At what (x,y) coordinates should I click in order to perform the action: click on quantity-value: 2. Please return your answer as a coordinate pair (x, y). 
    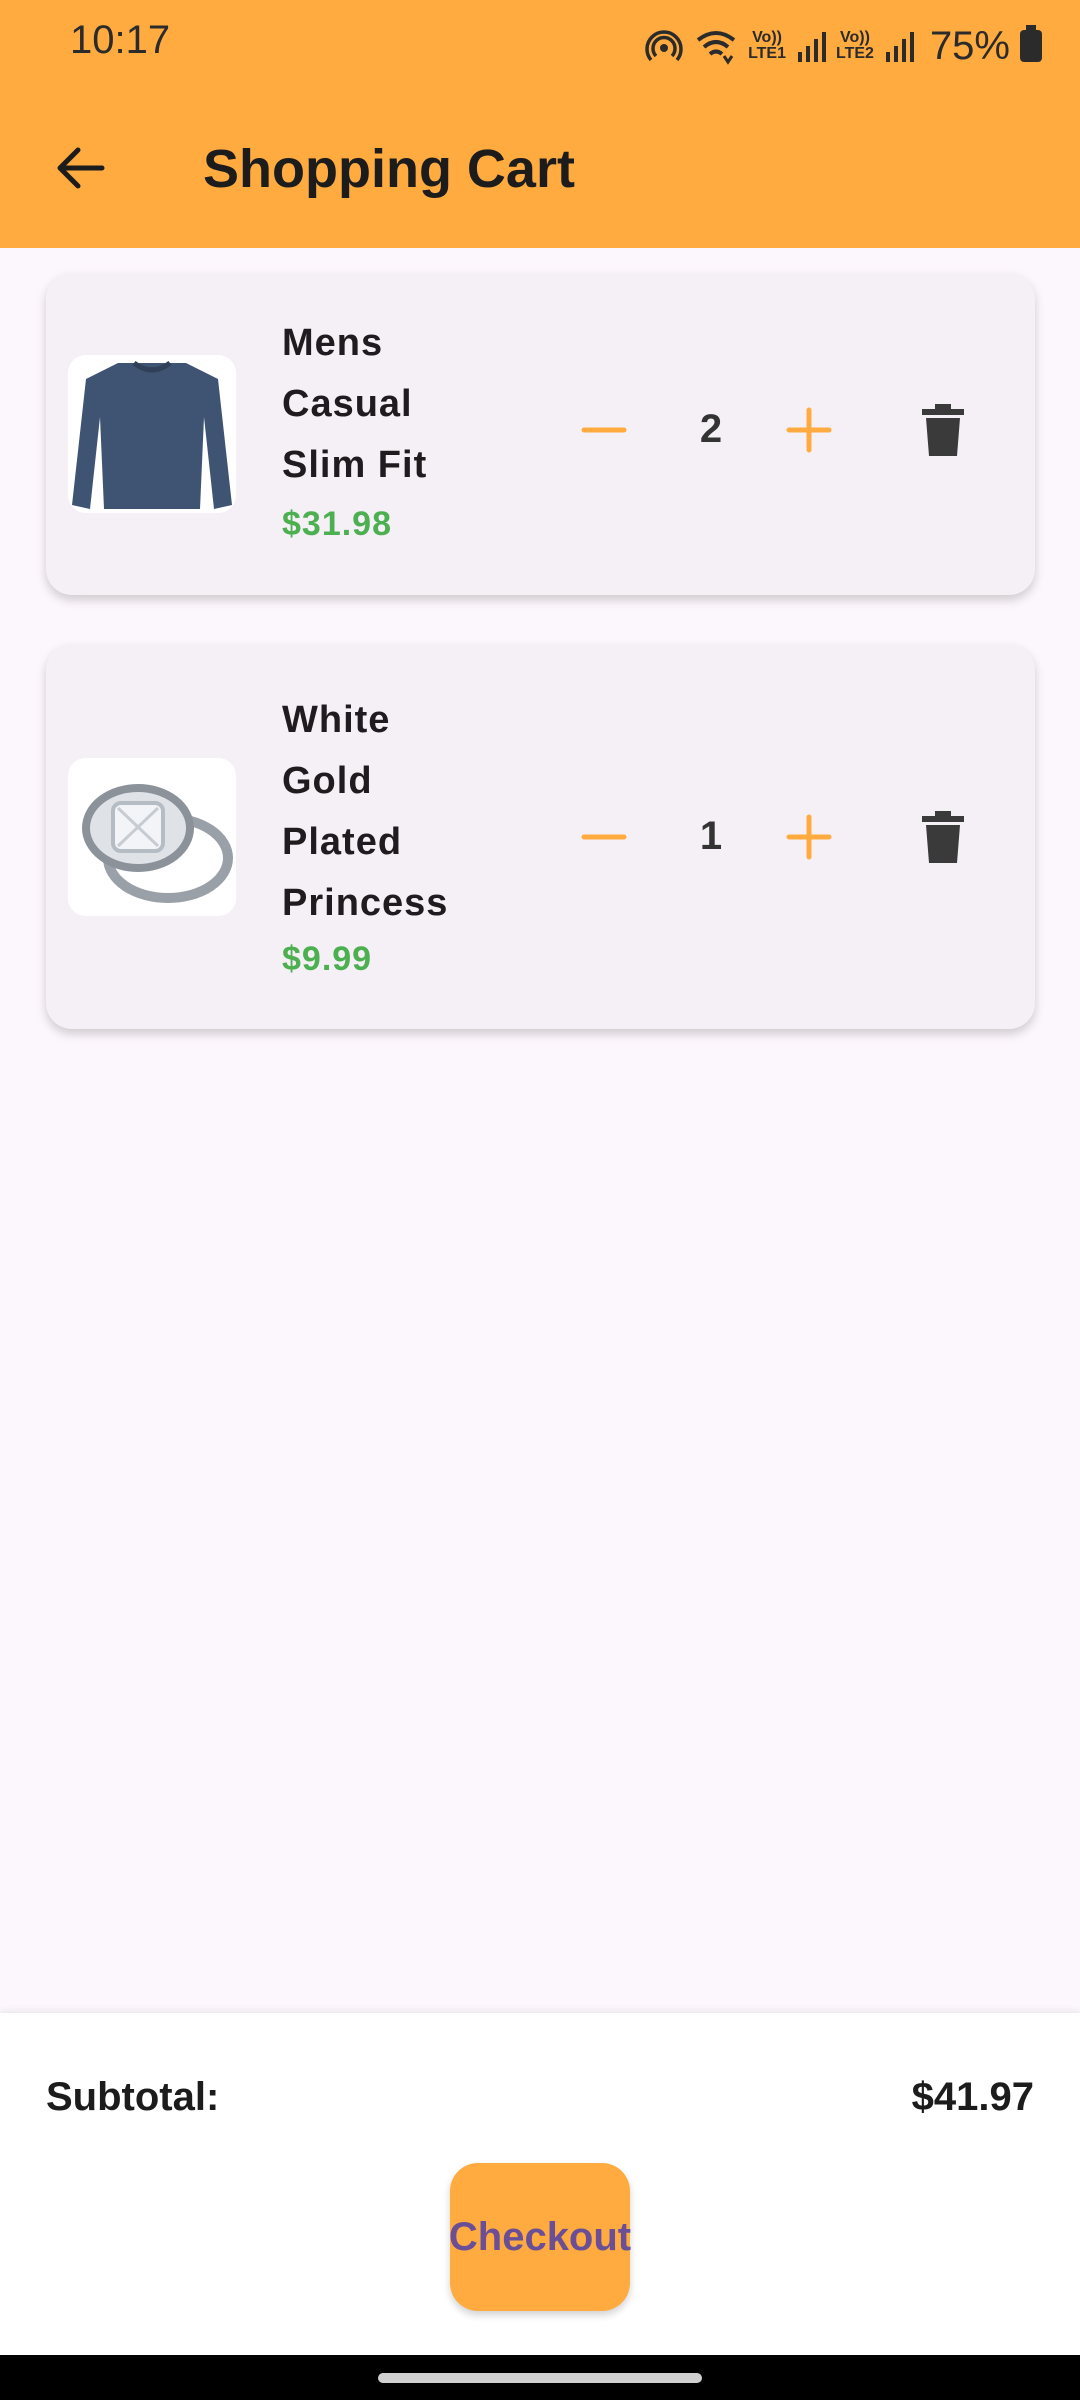
    Looking at the image, I should click on (711, 429).